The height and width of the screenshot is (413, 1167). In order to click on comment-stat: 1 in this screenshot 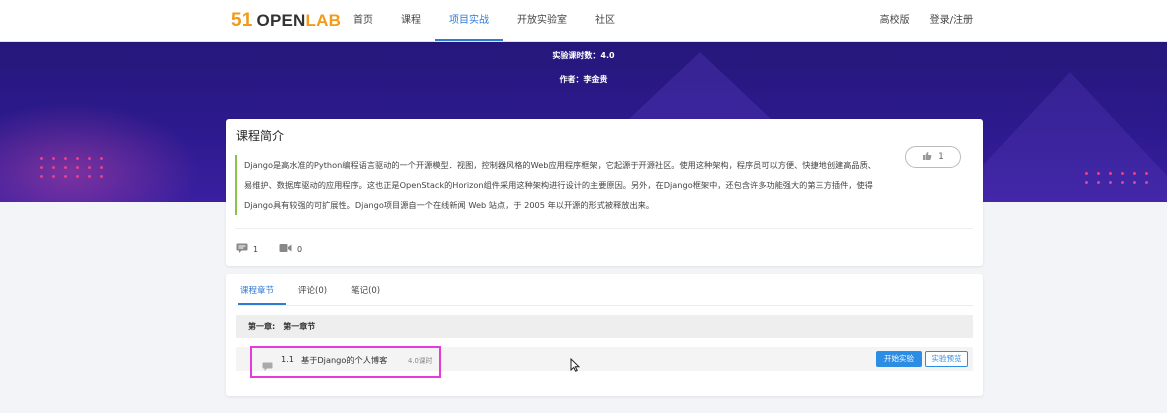, I will do `click(247, 249)`.